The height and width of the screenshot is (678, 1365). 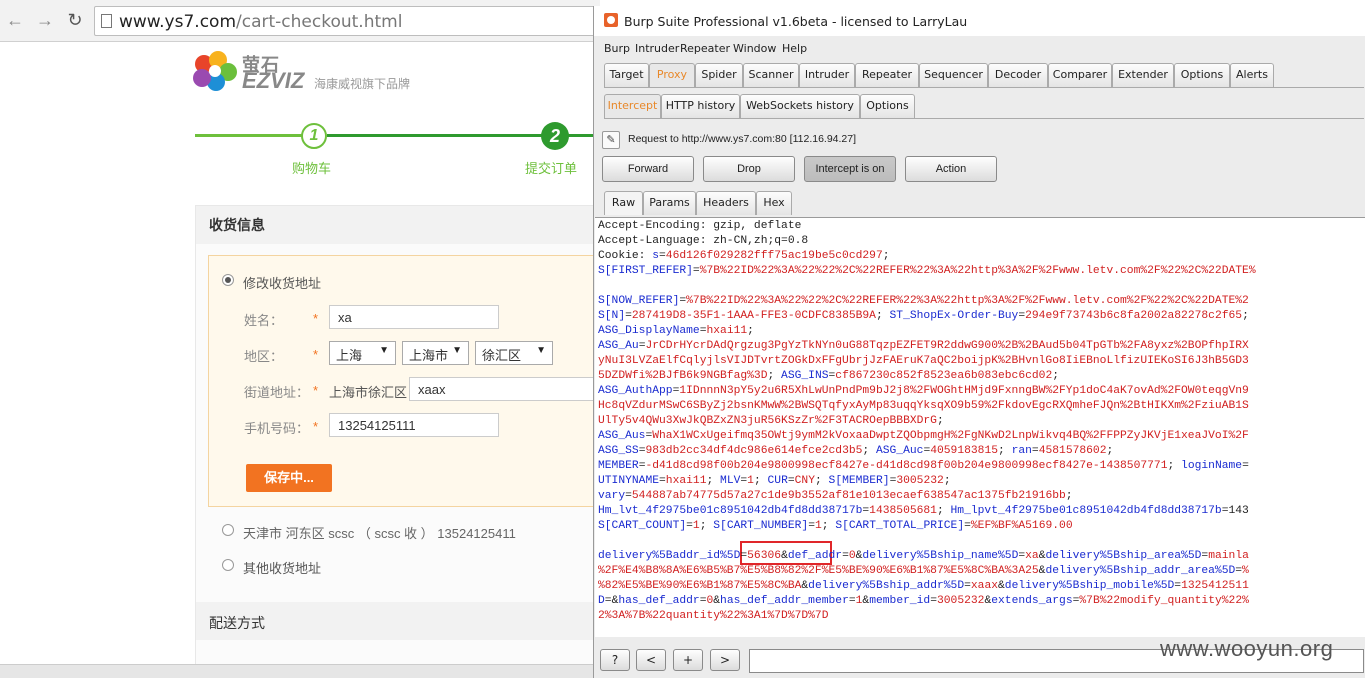 I want to click on tab-proxy: Proxy, so click(x=672, y=75).